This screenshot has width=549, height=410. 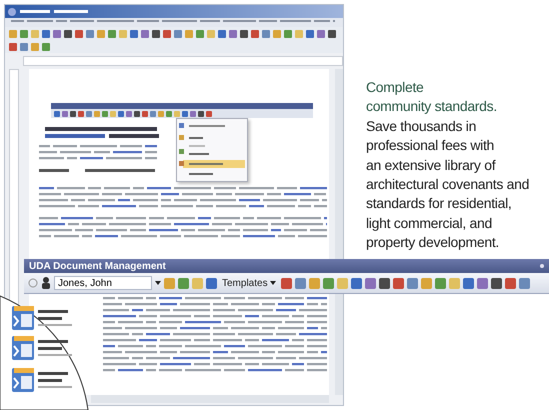 I want to click on dot-icon, so click(x=542, y=266).